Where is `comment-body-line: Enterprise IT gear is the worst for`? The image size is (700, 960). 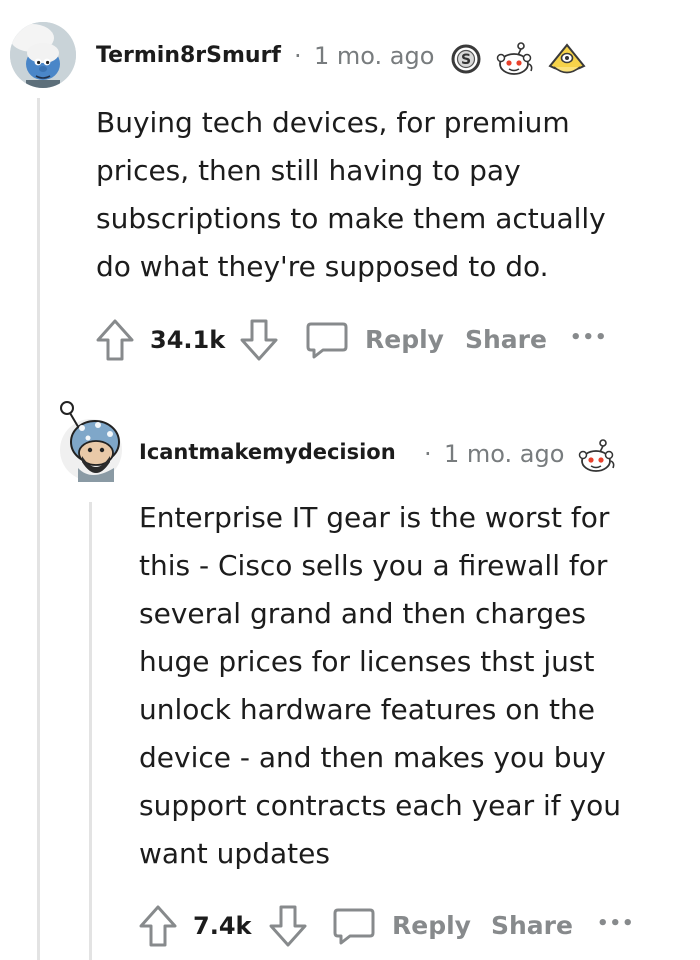
comment-body-line: Enterprise IT gear is the worst for is located at coordinates (374, 517).